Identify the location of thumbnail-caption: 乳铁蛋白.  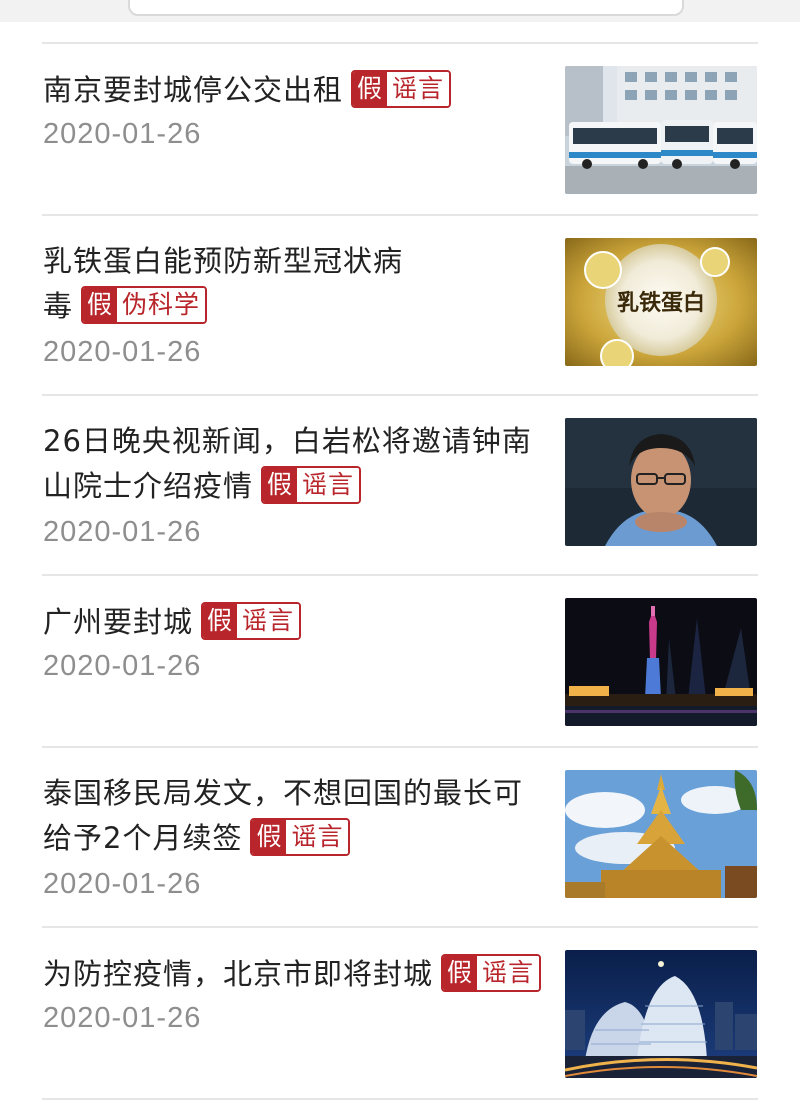
(661, 303).